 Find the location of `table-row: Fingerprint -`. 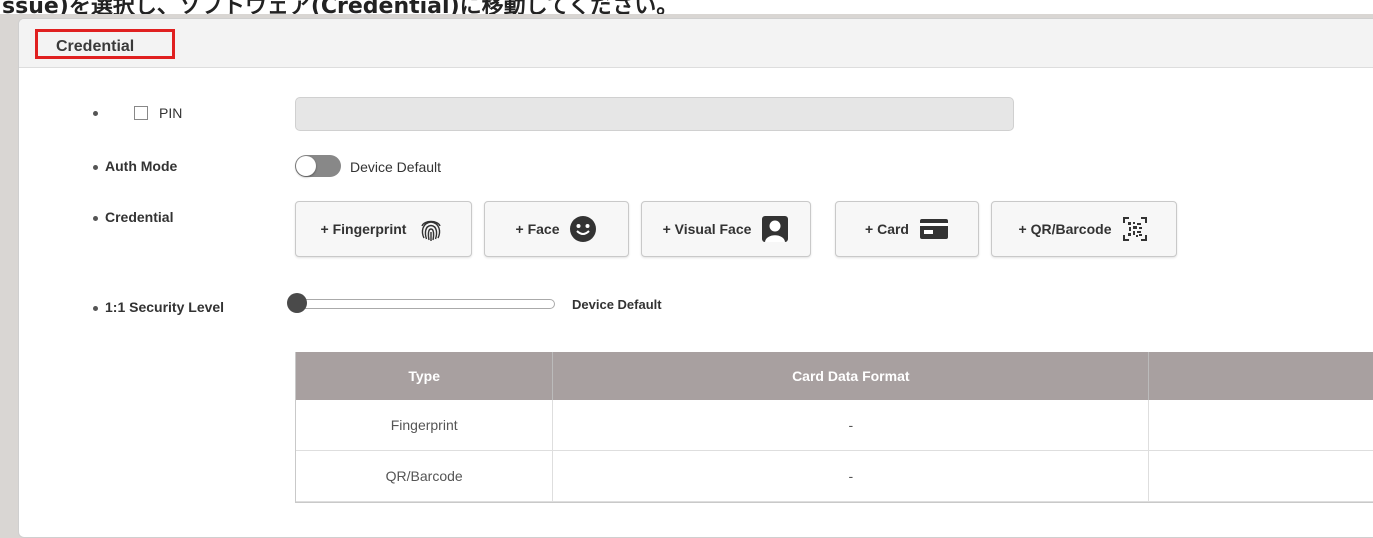

table-row: Fingerprint - is located at coordinates (834, 425).